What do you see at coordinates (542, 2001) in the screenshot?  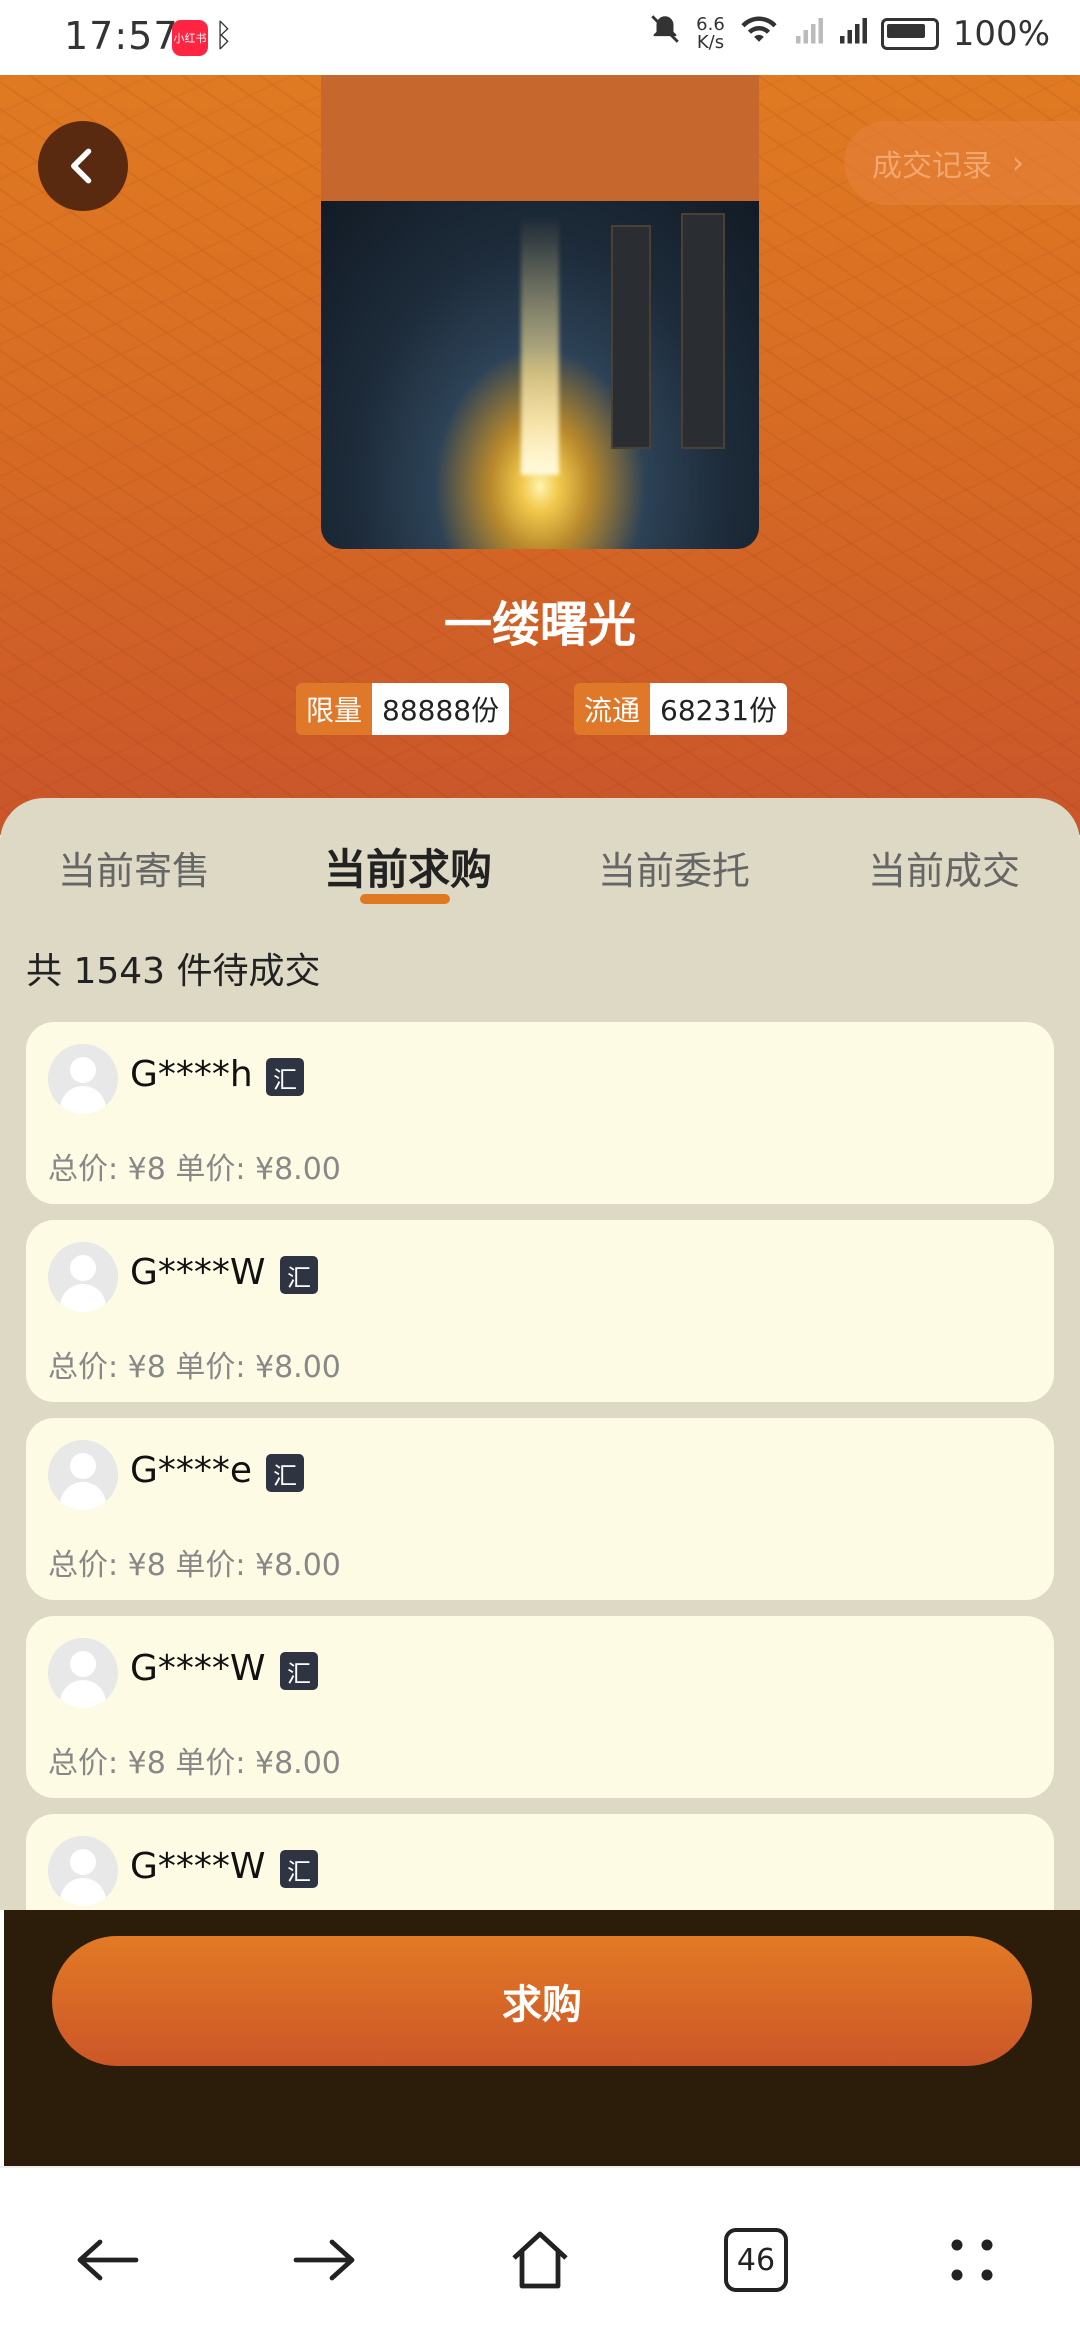 I see `buy-request-button: 求购` at bounding box center [542, 2001].